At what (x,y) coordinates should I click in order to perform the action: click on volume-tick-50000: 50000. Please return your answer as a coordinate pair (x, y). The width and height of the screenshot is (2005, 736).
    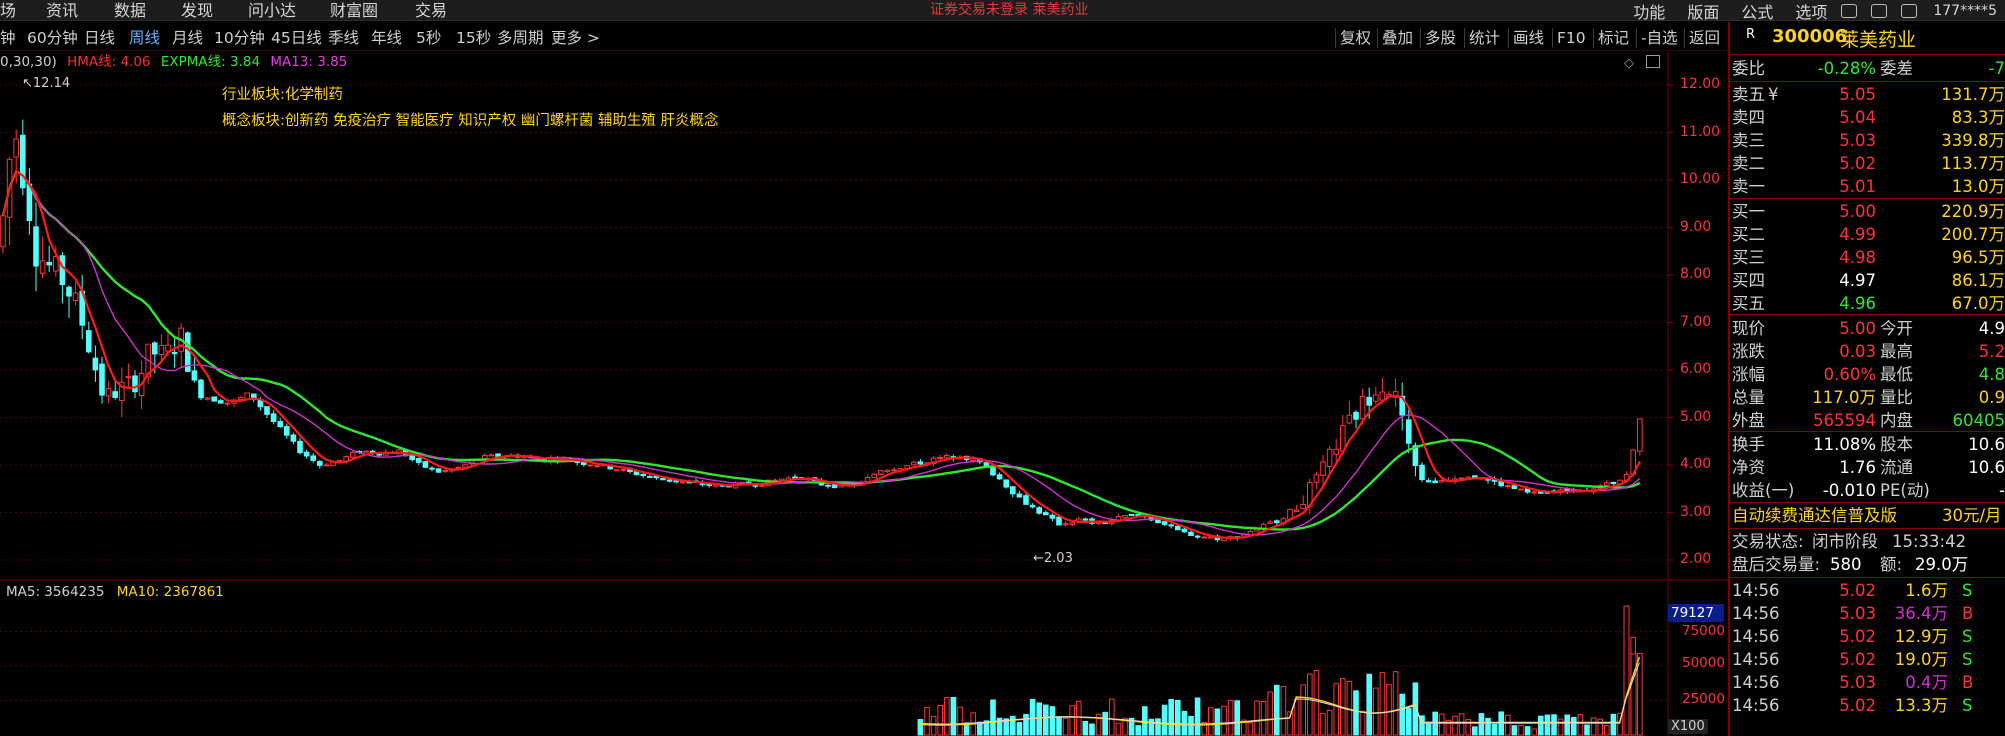
    Looking at the image, I should click on (1703, 663).